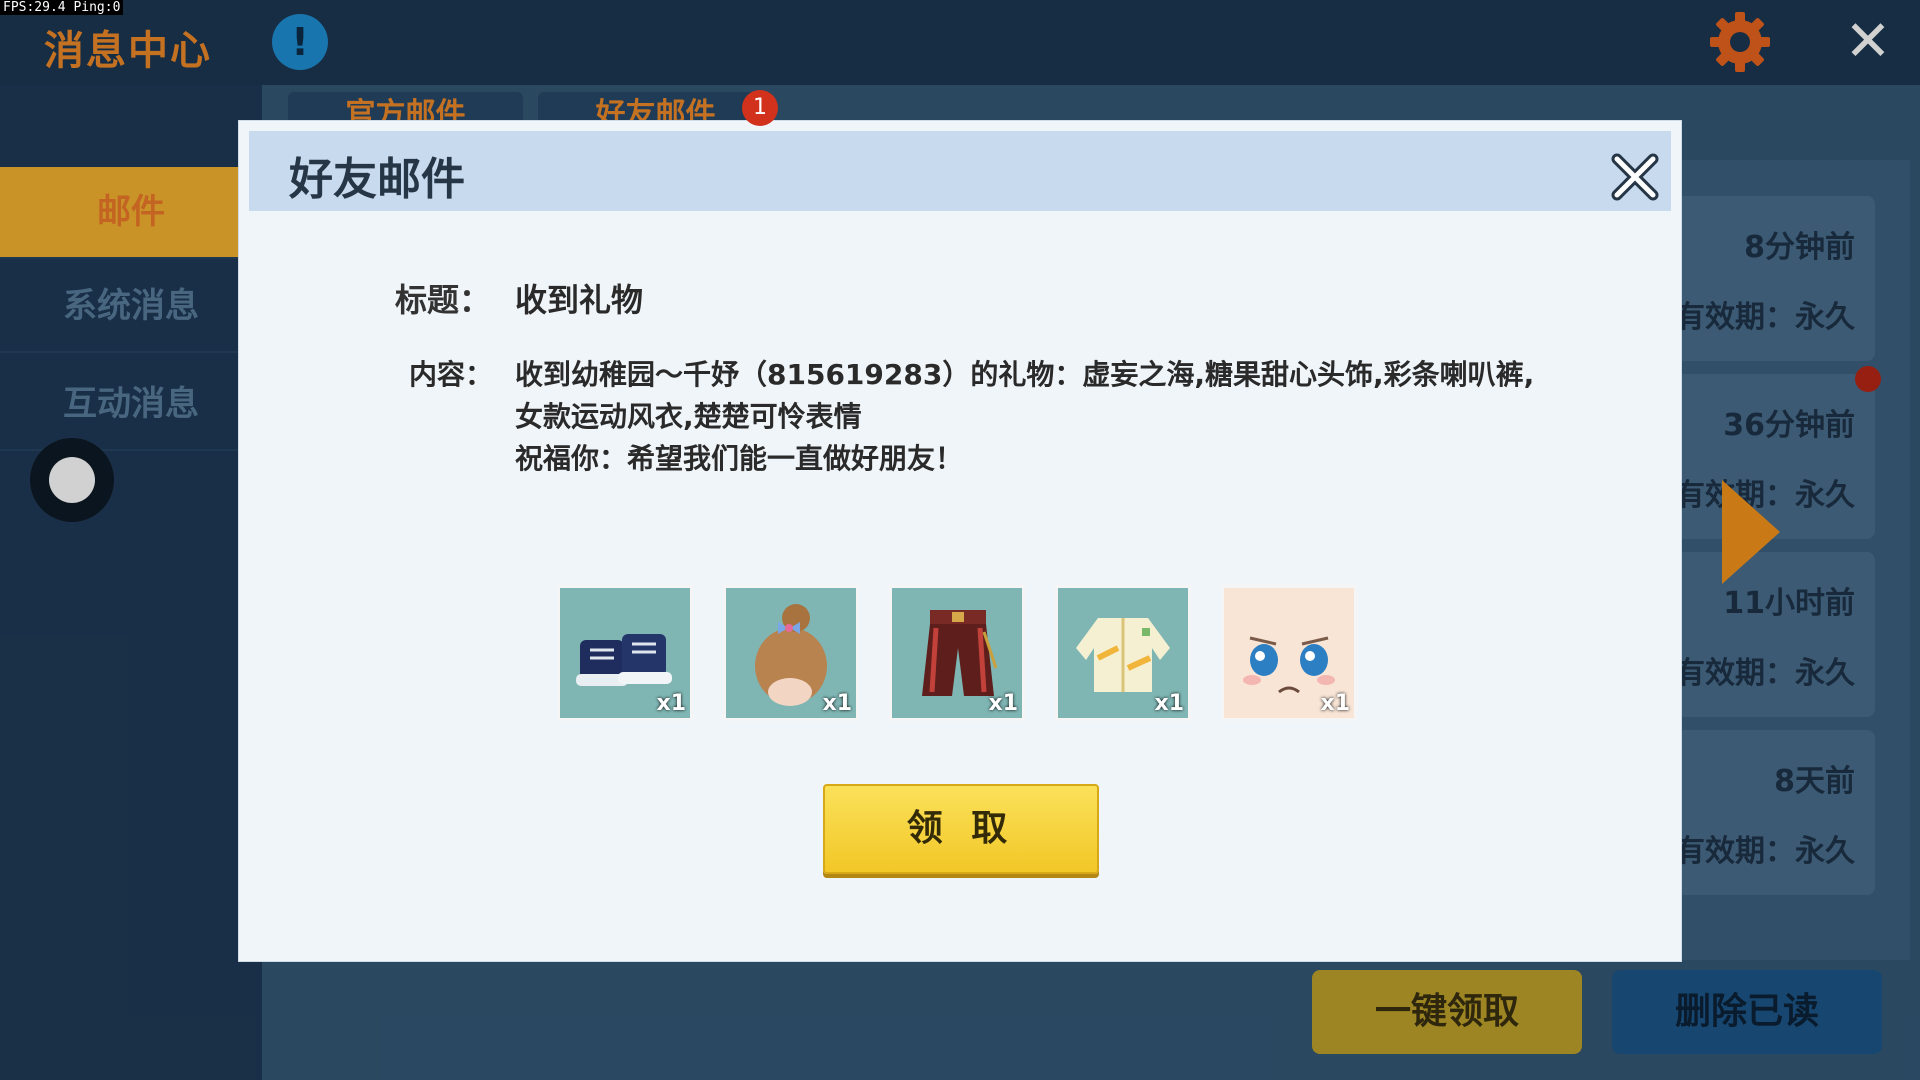 This screenshot has height=1080, width=1920. Describe the element at coordinates (960, 171) in the screenshot. I see `dialog-header: 好友邮件` at that location.